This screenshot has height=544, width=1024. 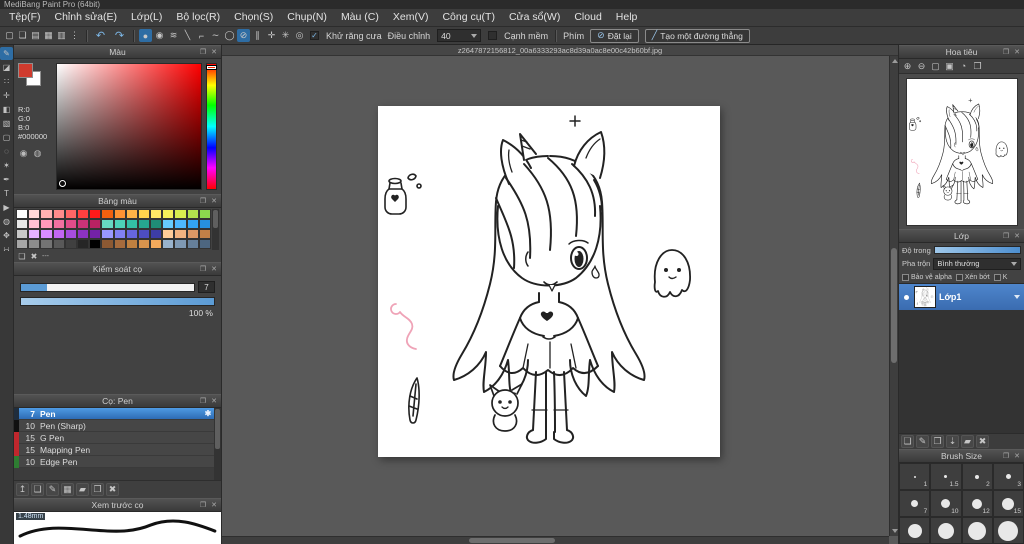 I want to click on edit-brush-icon: ✎, so click(x=52, y=489).